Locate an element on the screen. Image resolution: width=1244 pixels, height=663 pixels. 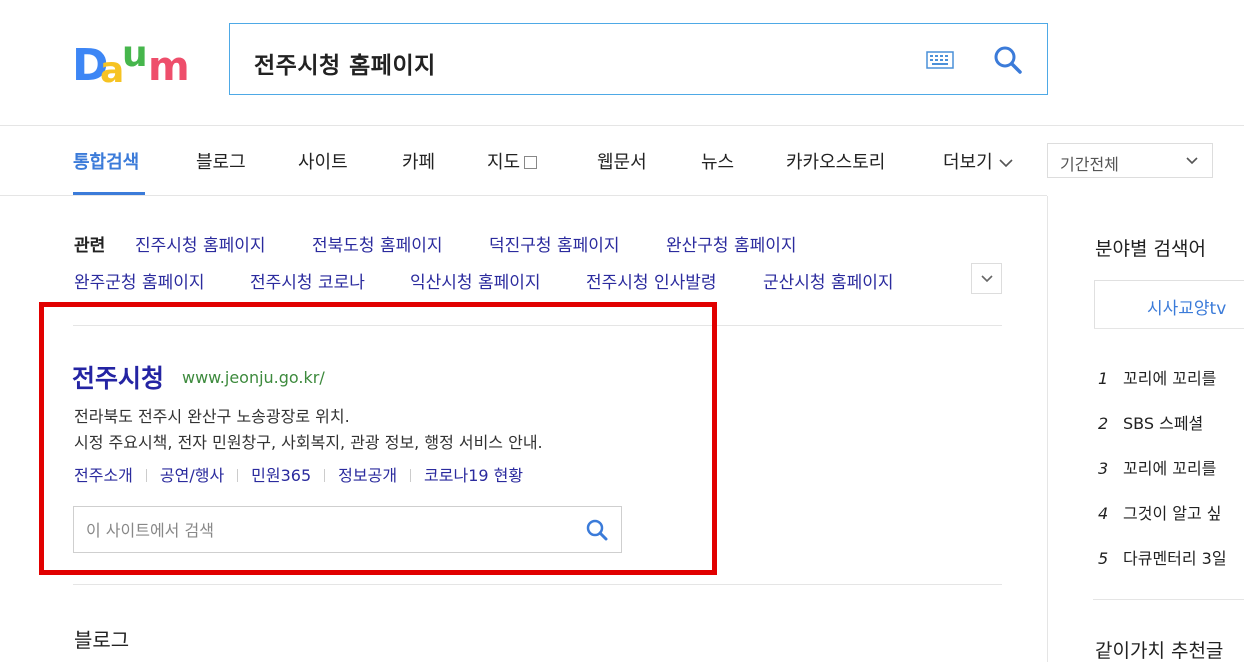
search-button is located at coordinates (1008, 60).